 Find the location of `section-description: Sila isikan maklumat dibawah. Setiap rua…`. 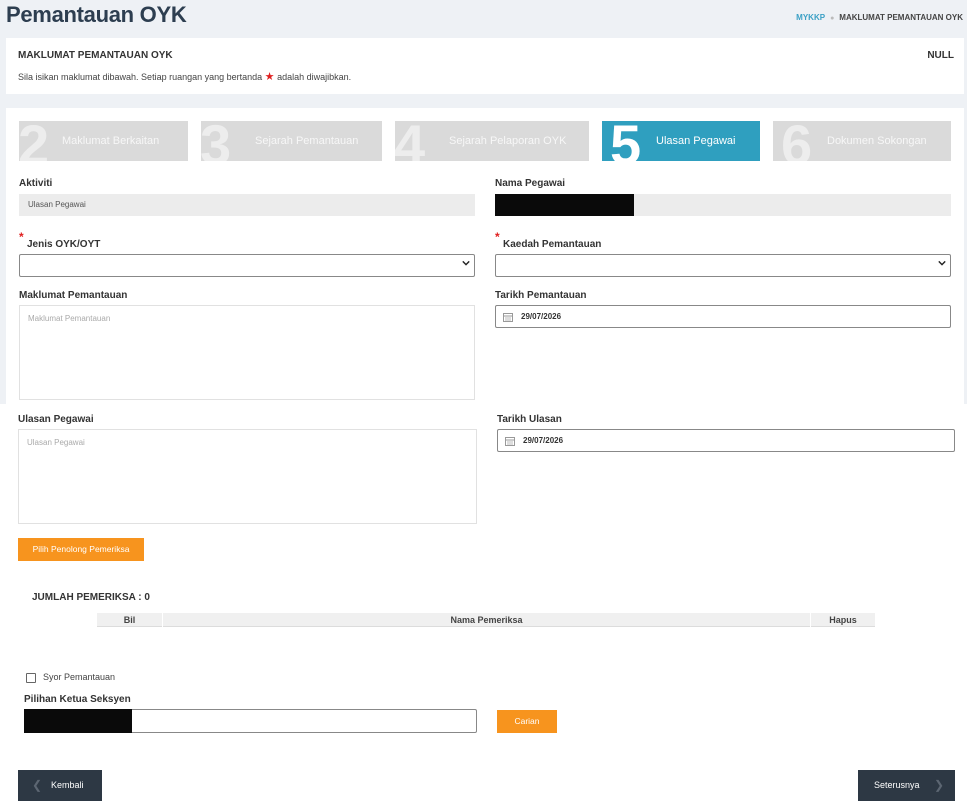

section-description: Sila isikan maklumat dibawah. Setiap rua… is located at coordinates (184, 76).